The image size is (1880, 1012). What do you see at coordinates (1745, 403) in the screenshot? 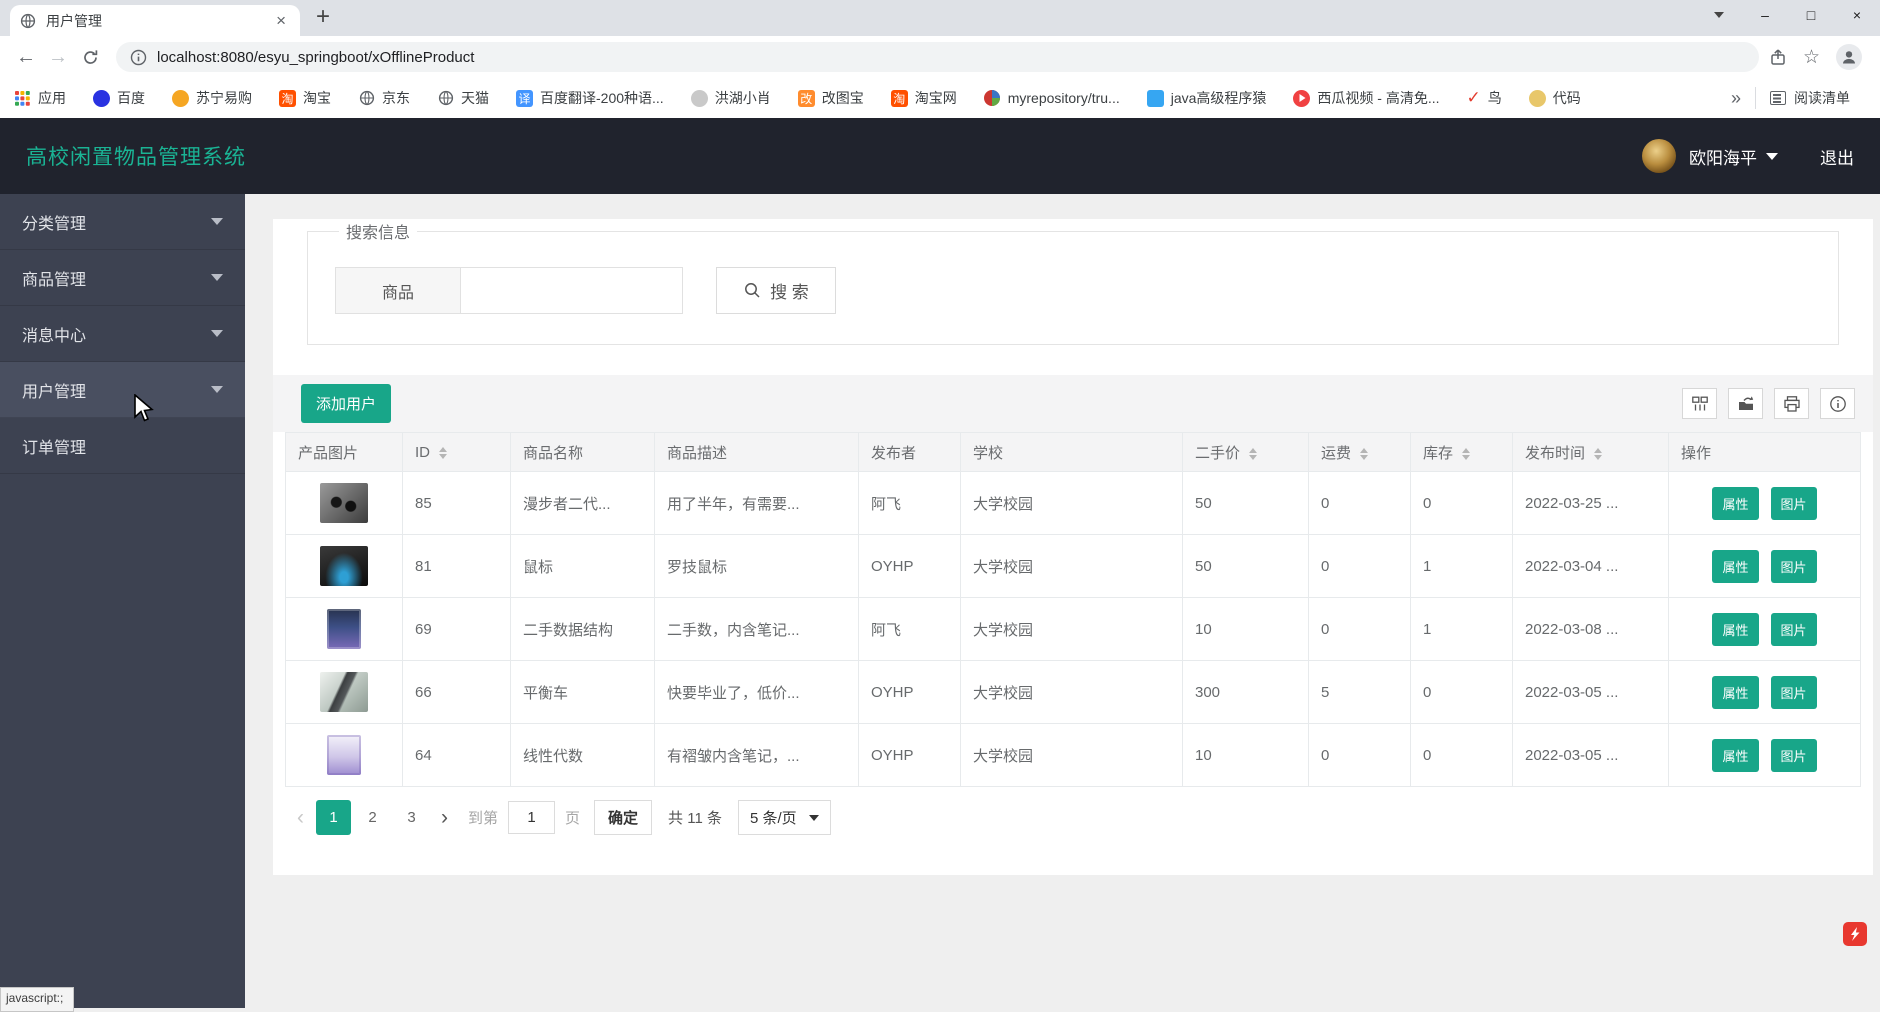
I see `export-icon` at bounding box center [1745, 403].